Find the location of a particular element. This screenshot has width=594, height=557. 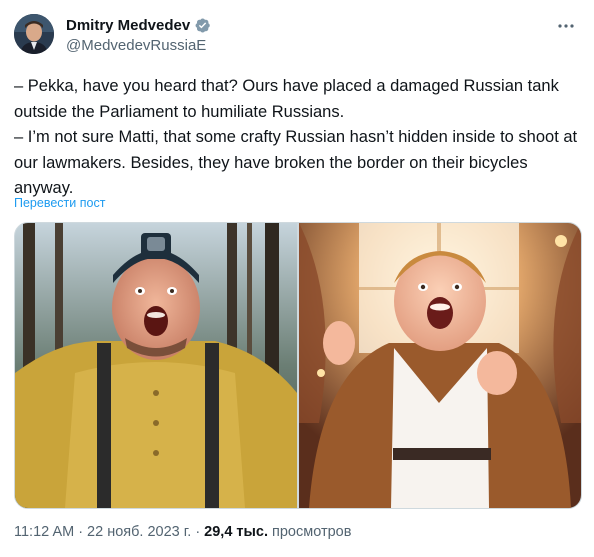

tweet-time: 11:12 AM is located at coordinates (44, 532).